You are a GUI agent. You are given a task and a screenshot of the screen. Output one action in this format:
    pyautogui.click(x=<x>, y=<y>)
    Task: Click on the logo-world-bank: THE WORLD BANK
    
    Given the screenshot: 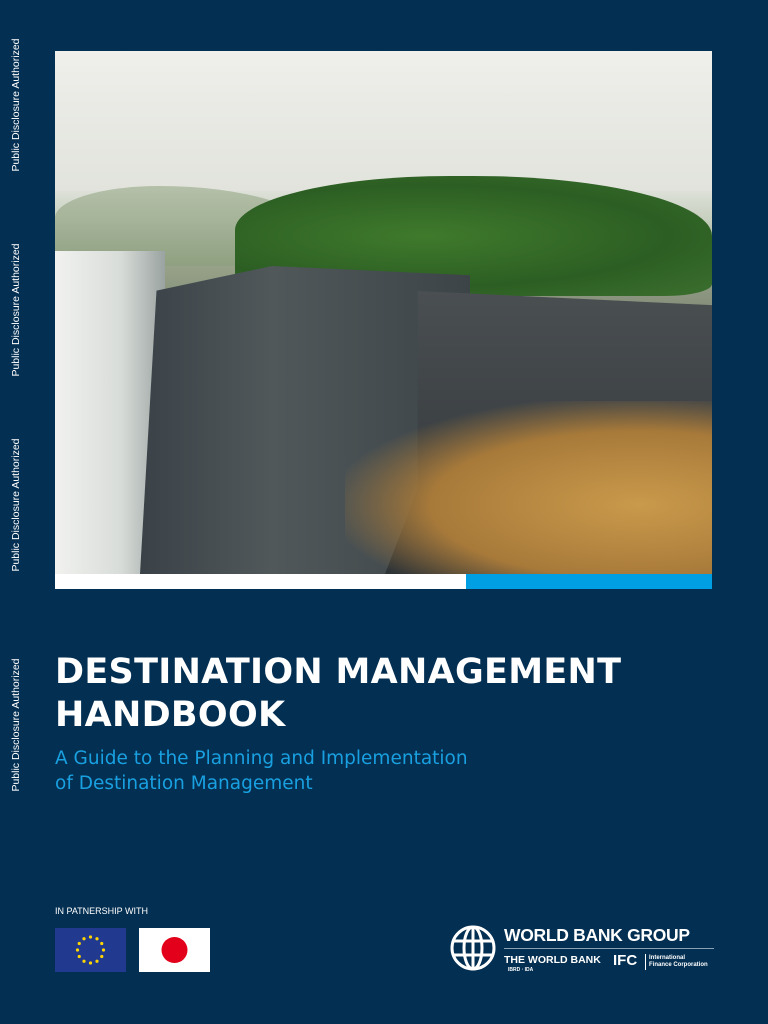 What is the action you would take?
    pyautogui.click(x=552, y=960)
    